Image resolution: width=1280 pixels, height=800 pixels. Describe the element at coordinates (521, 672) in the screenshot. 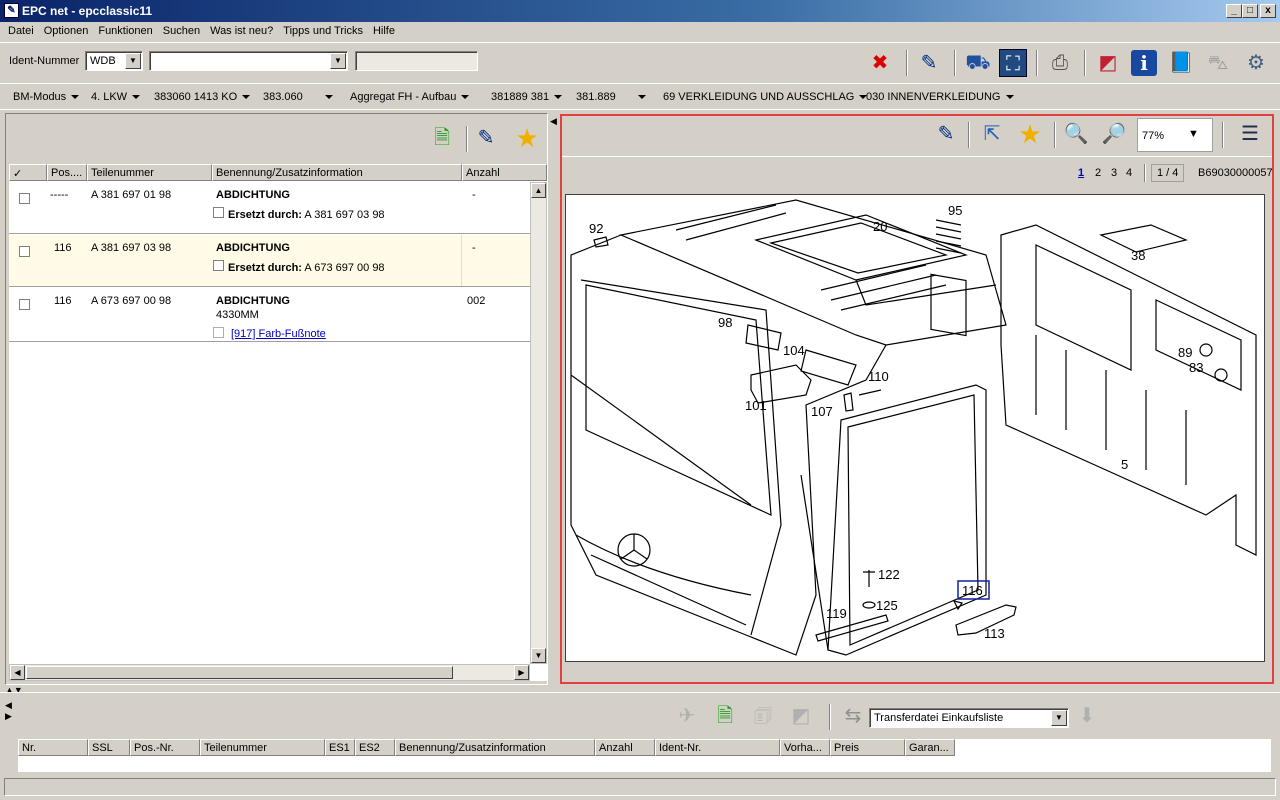

I see `scroll-right-button: ▶` at that location.